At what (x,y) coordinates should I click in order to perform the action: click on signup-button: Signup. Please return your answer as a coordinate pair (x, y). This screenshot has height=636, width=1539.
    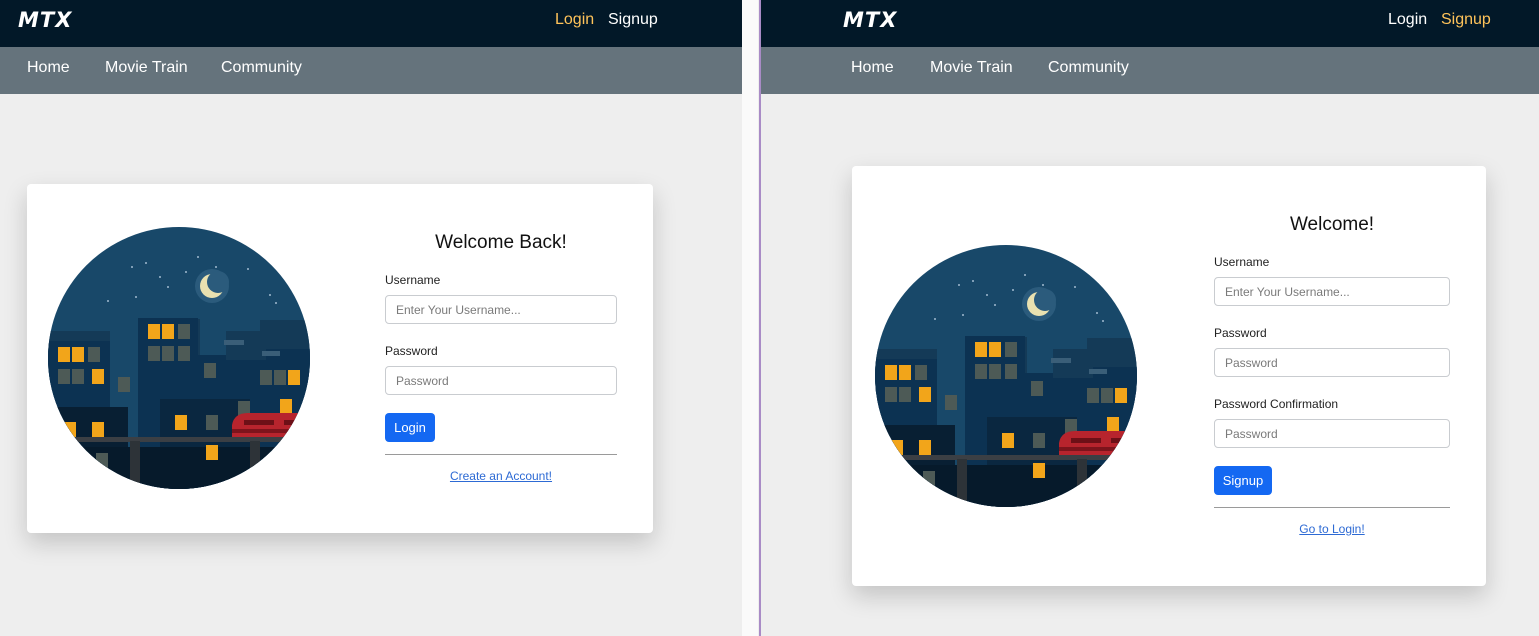
    Looking at the image, I should click on (1243, 480).